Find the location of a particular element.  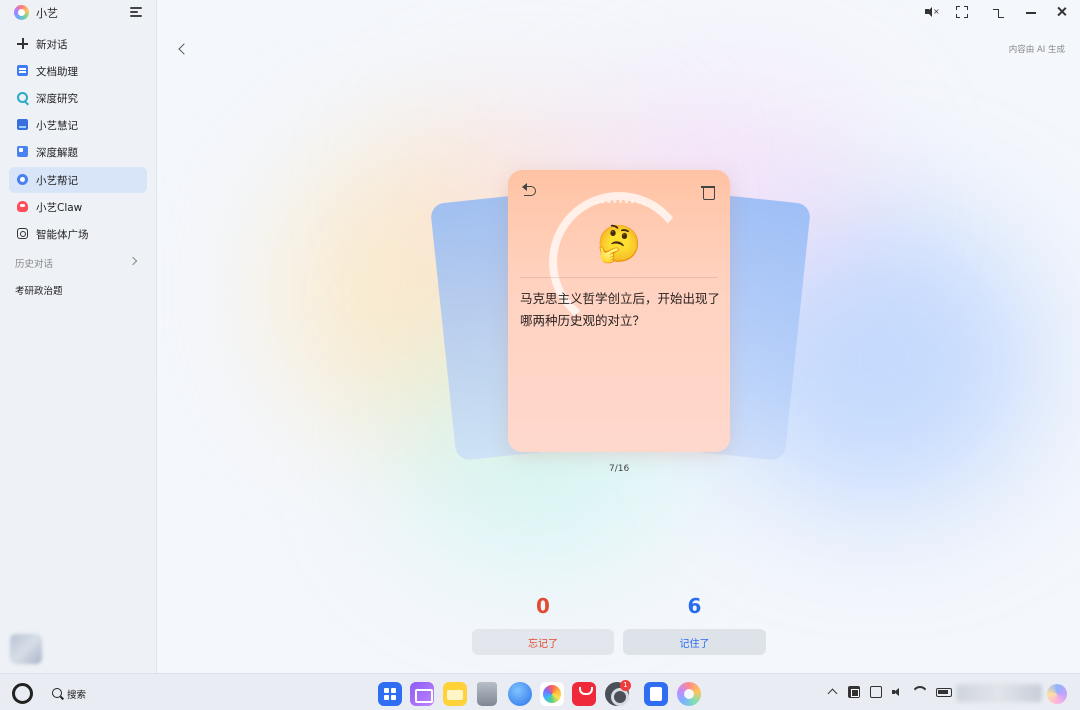

sidebar-item-label: 小艺慧记 is located at coordinates (57, 126).